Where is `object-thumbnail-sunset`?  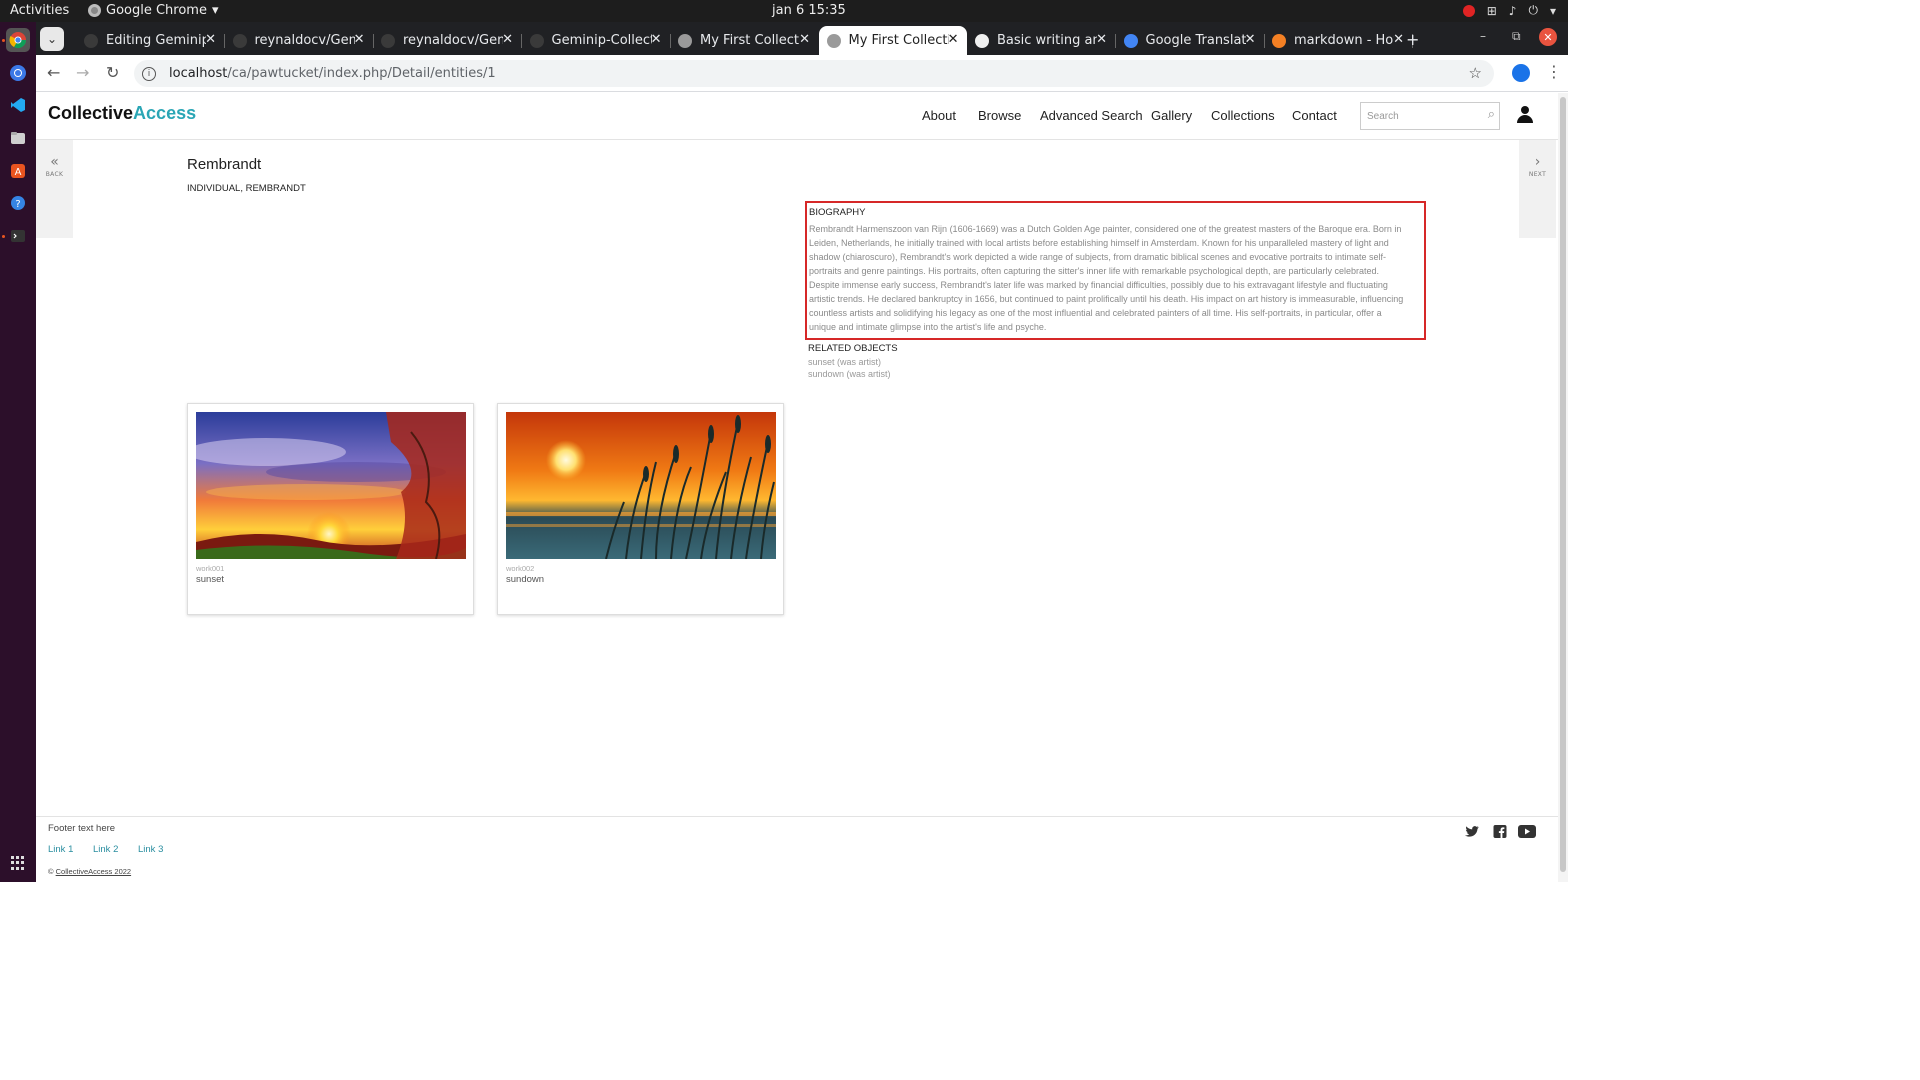
object-thumbnail-sunset is located at coordinates (331, 485).